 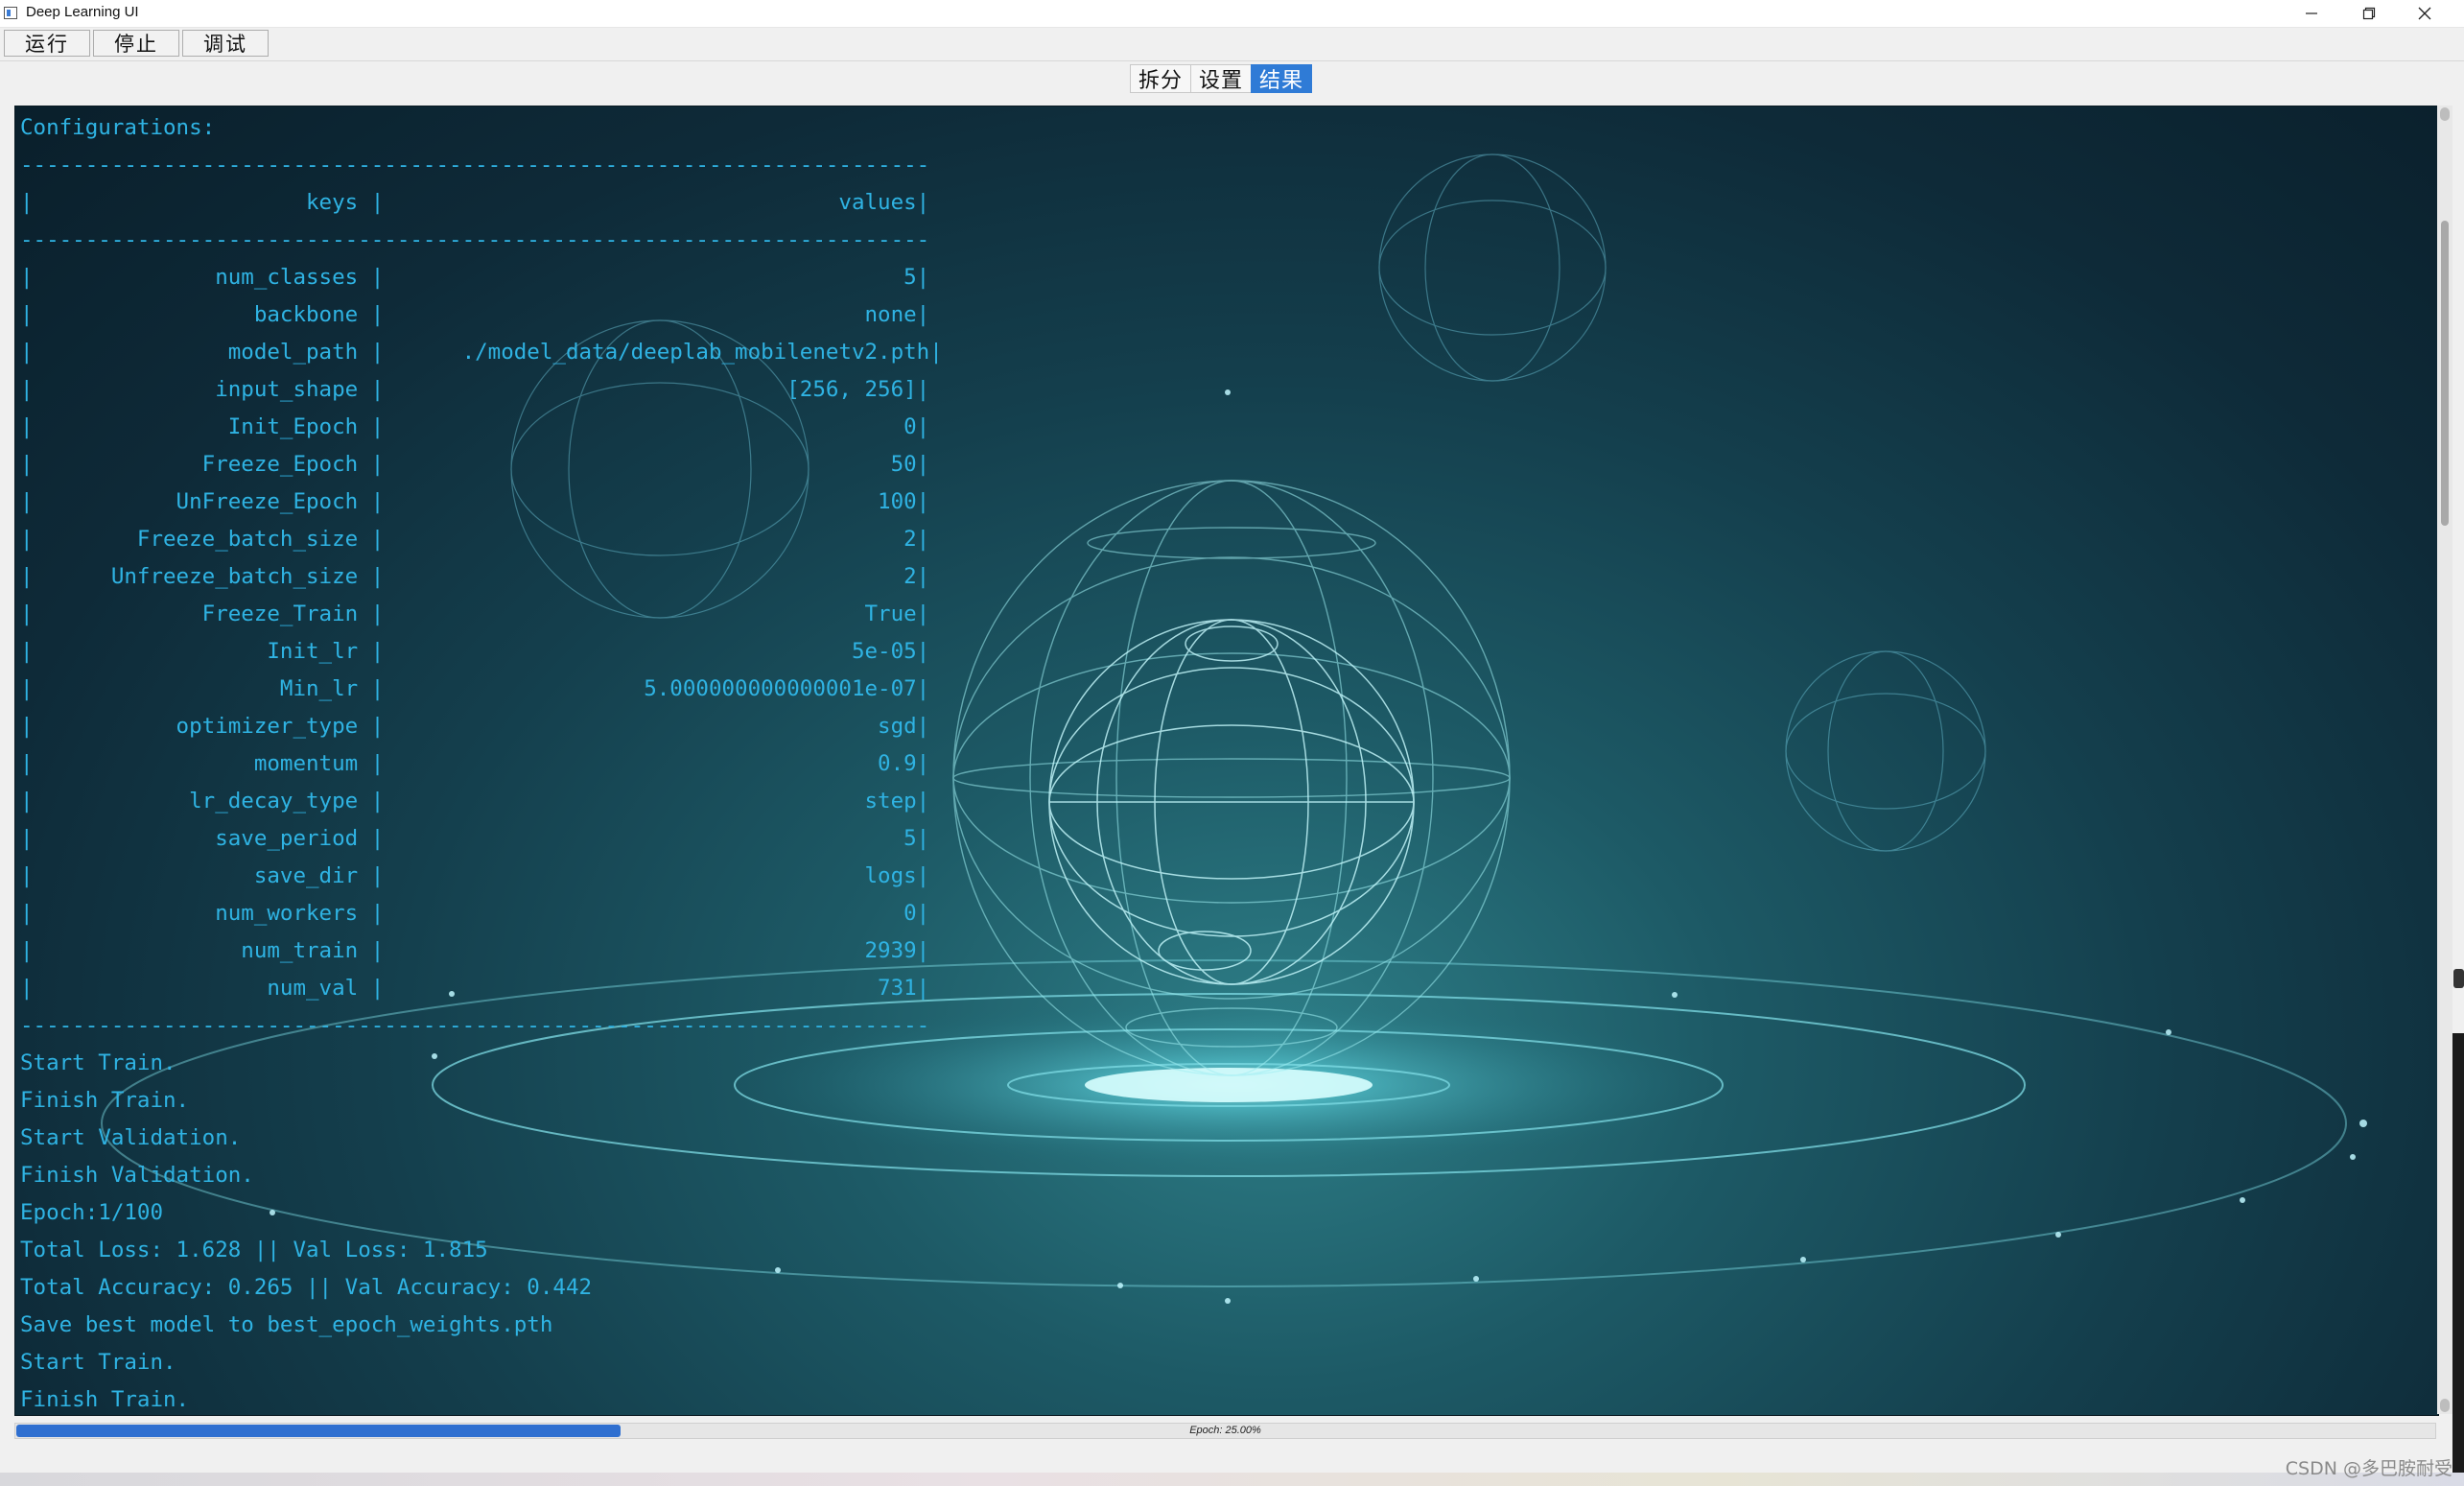 What do you see at coordinates (118, 128) in the screenshot?
I see `console-line: Configurations:` at bounding box center [118, 128].